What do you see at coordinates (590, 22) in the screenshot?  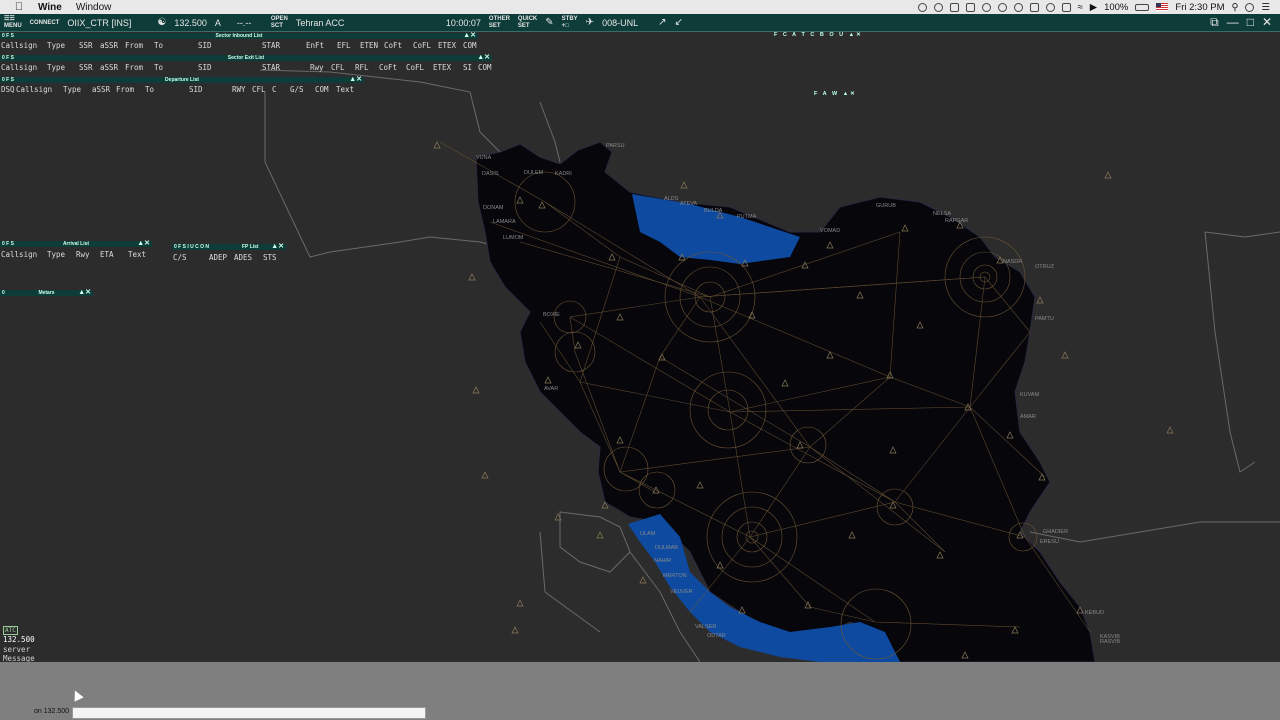 I see `plane-icon: ✈` at bounding box center [590, 22].